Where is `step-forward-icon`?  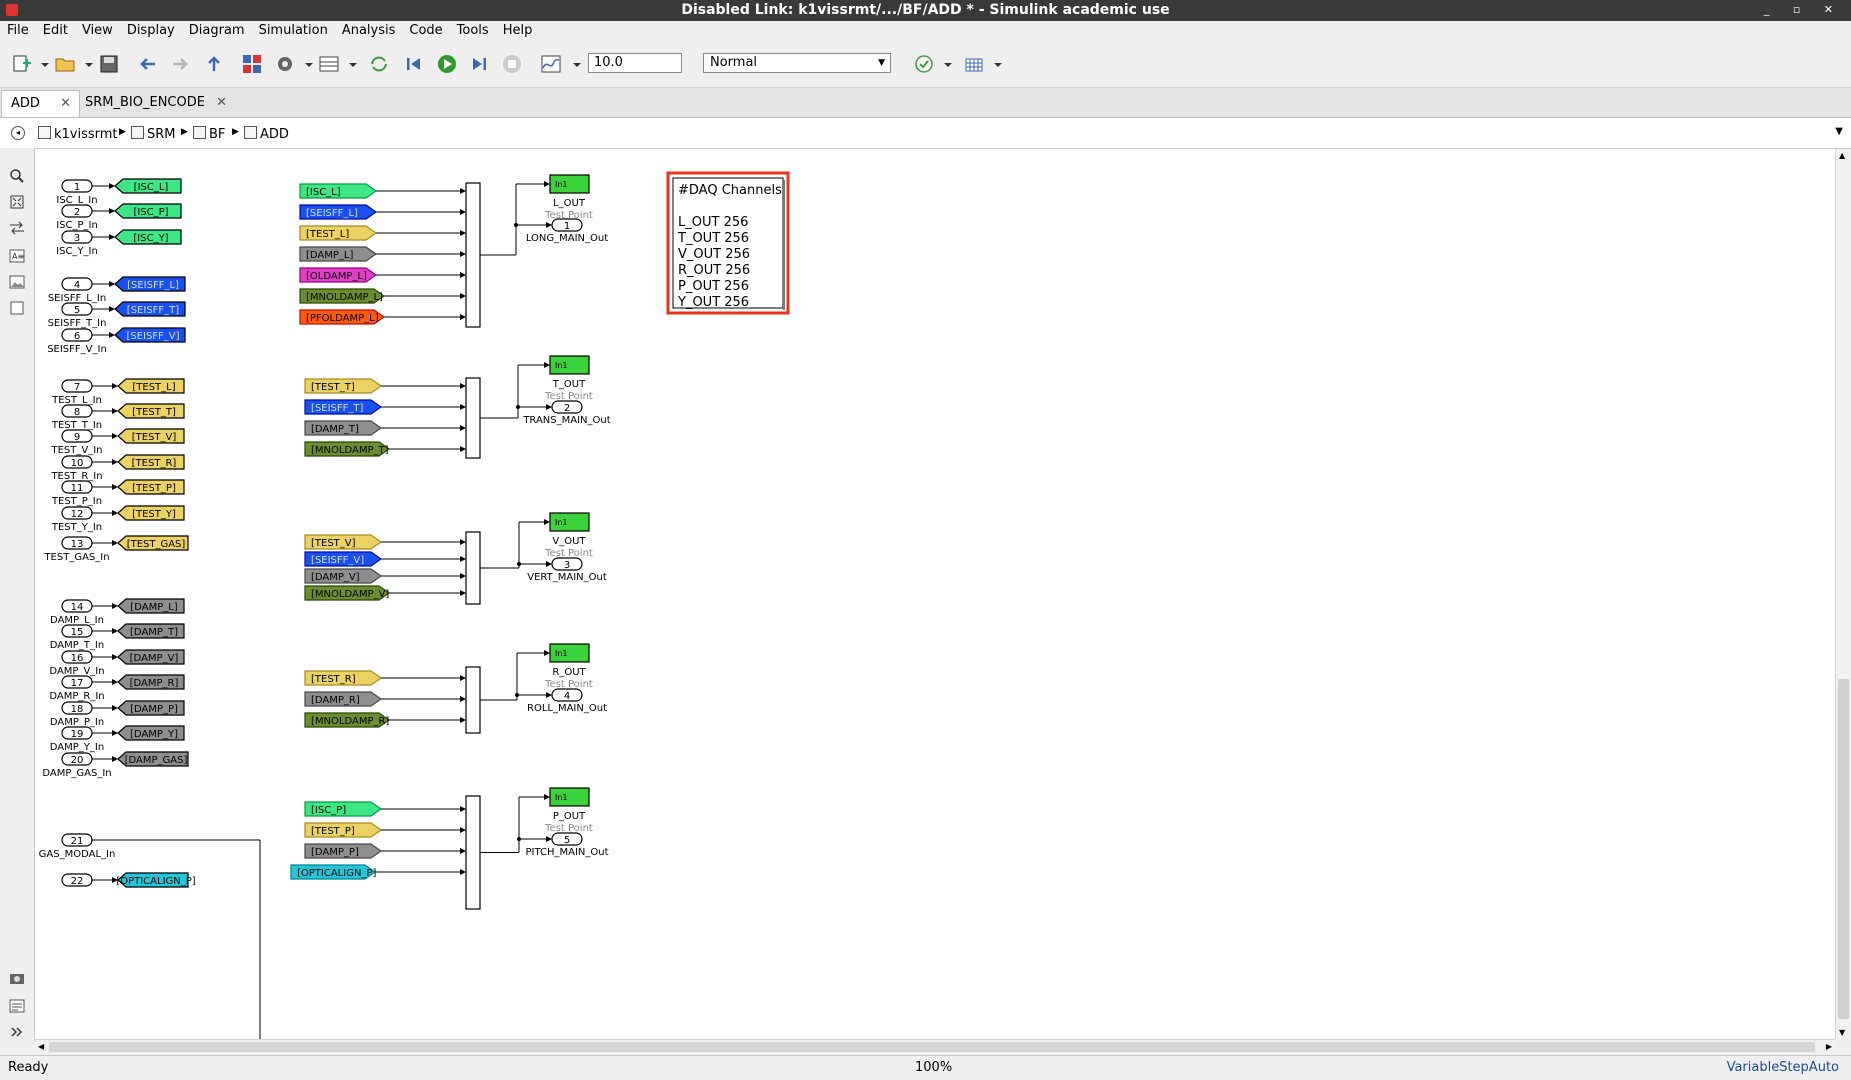
step-forward-icon is located at coordinates (479, 64).